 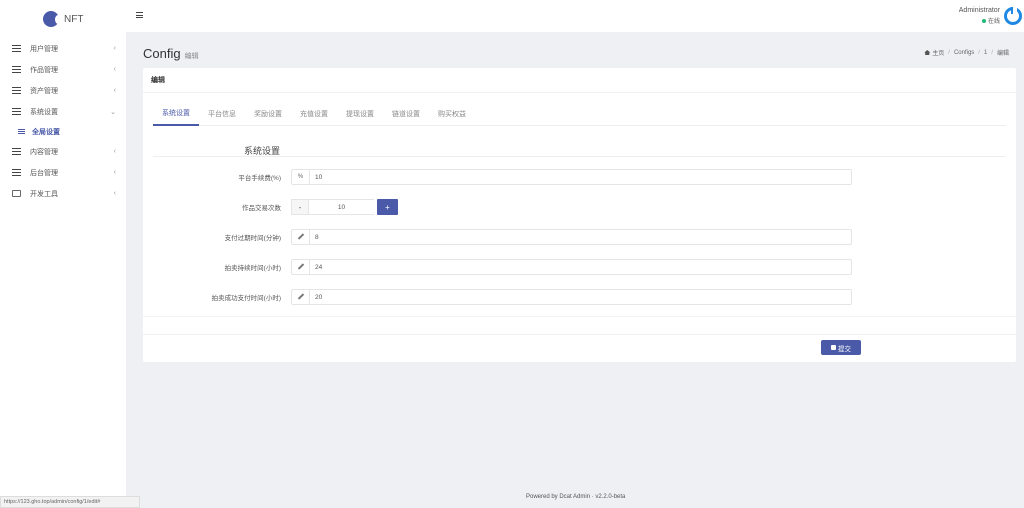 I want to click on breadcrumb: 主页 / Configs / 1 / 编辑, so click(x=966, y=52).